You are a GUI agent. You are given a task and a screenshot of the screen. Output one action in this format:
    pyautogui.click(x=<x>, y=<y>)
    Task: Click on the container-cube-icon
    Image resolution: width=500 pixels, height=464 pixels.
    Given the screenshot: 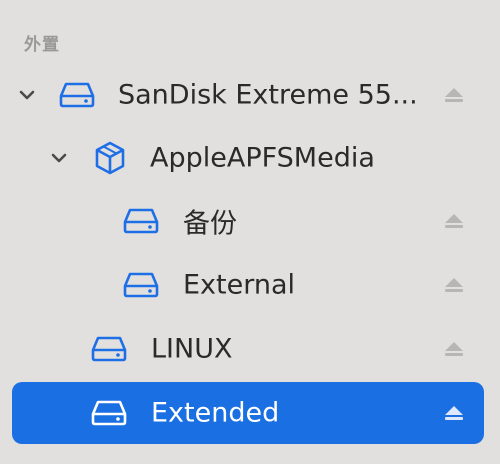 What is the action you would take?
    pyautogui.click(x=110, y=158)
    